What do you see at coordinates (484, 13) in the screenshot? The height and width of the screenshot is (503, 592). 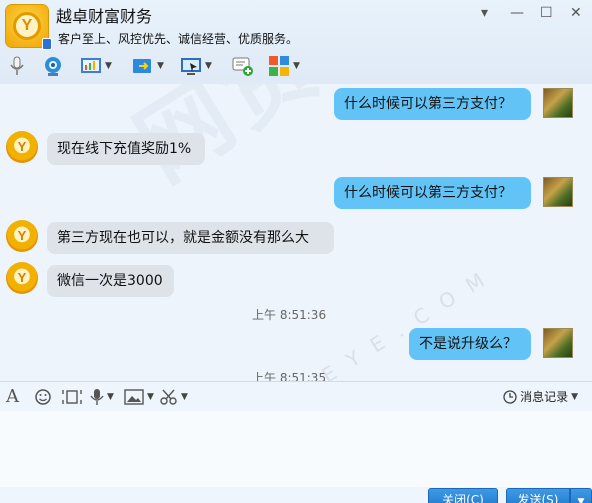 I see `dropdown-icon: ▾` at bounding box center [484, 13].